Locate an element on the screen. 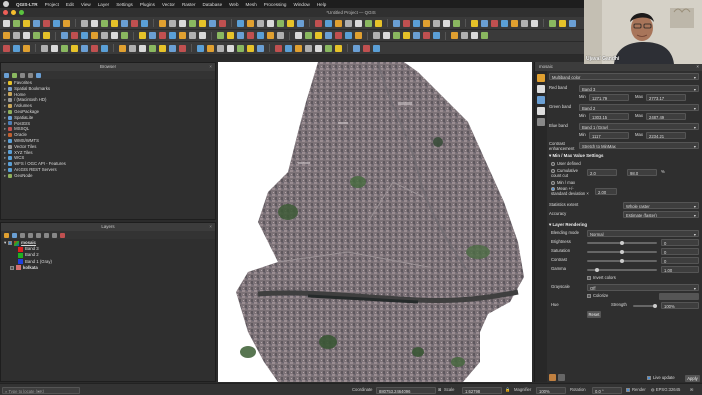 The width and height of the screenshot is (702, 395). magnifier-input: 100% is located at coordinates (551, 390).